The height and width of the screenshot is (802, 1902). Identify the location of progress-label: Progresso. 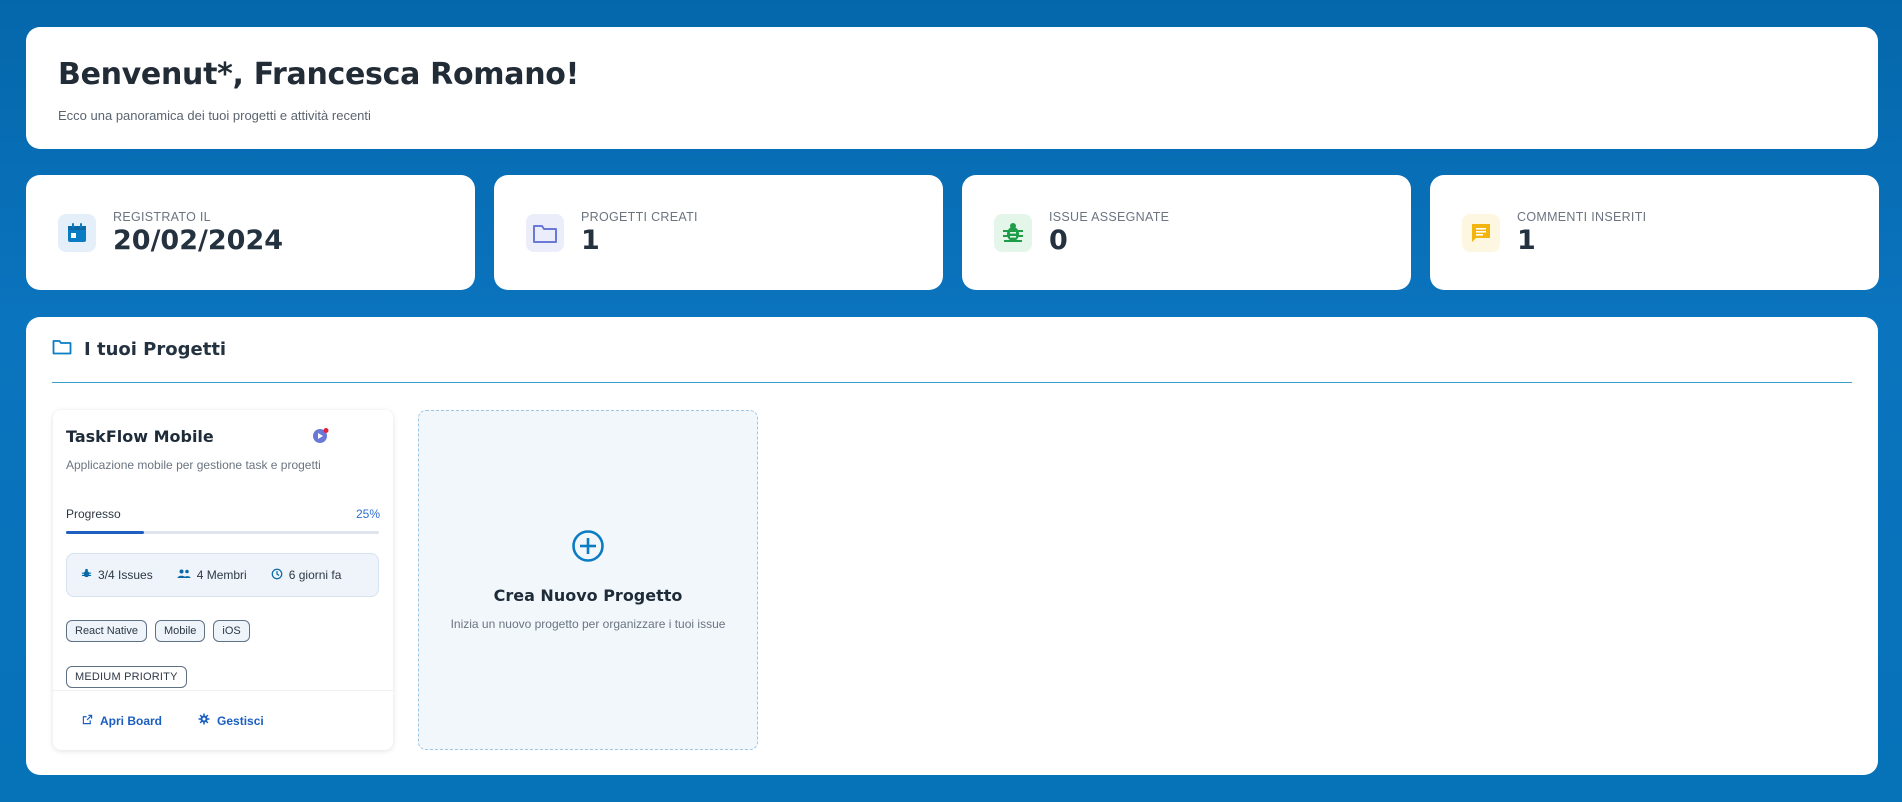
(93, 514).